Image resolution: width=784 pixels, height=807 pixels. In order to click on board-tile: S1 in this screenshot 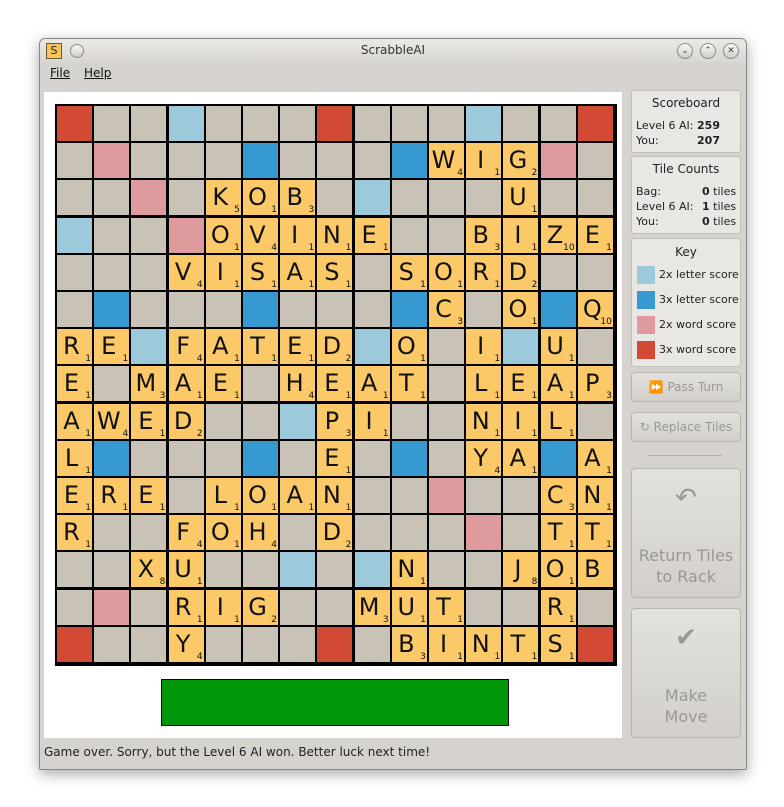, I will do `click(335, 272)`.